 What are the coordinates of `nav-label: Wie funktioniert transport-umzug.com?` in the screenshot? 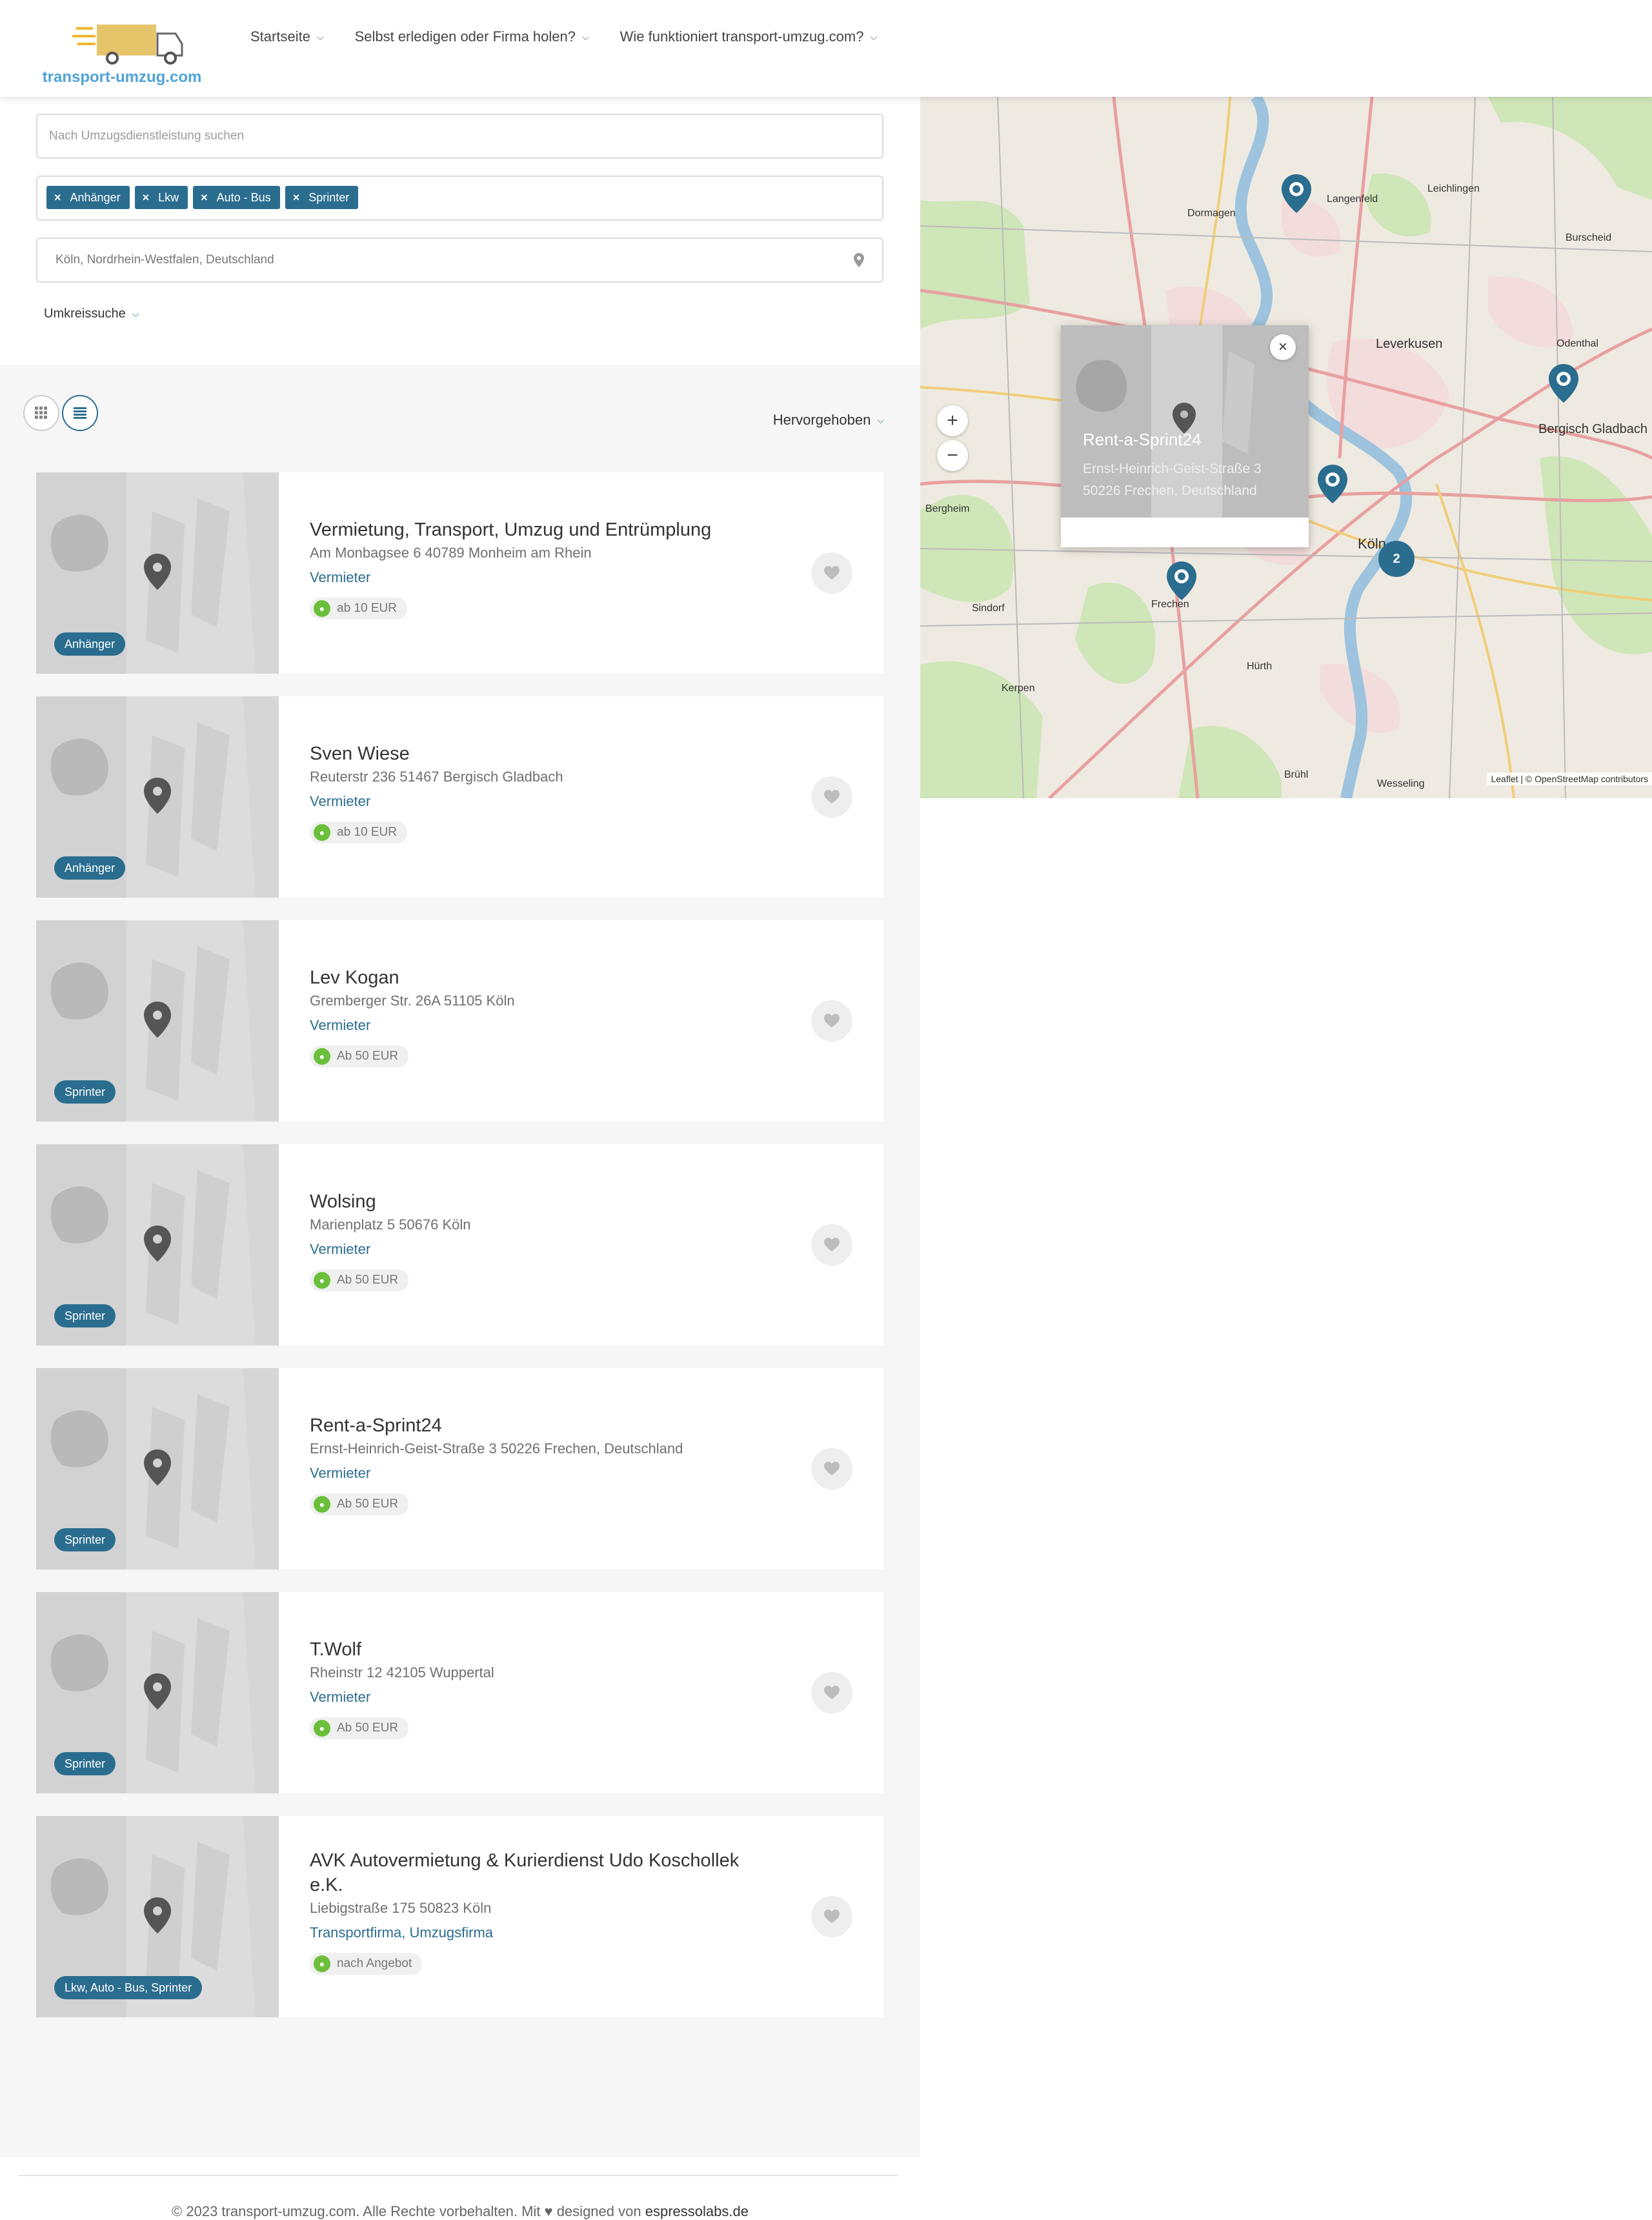 It's located at (742, 36).